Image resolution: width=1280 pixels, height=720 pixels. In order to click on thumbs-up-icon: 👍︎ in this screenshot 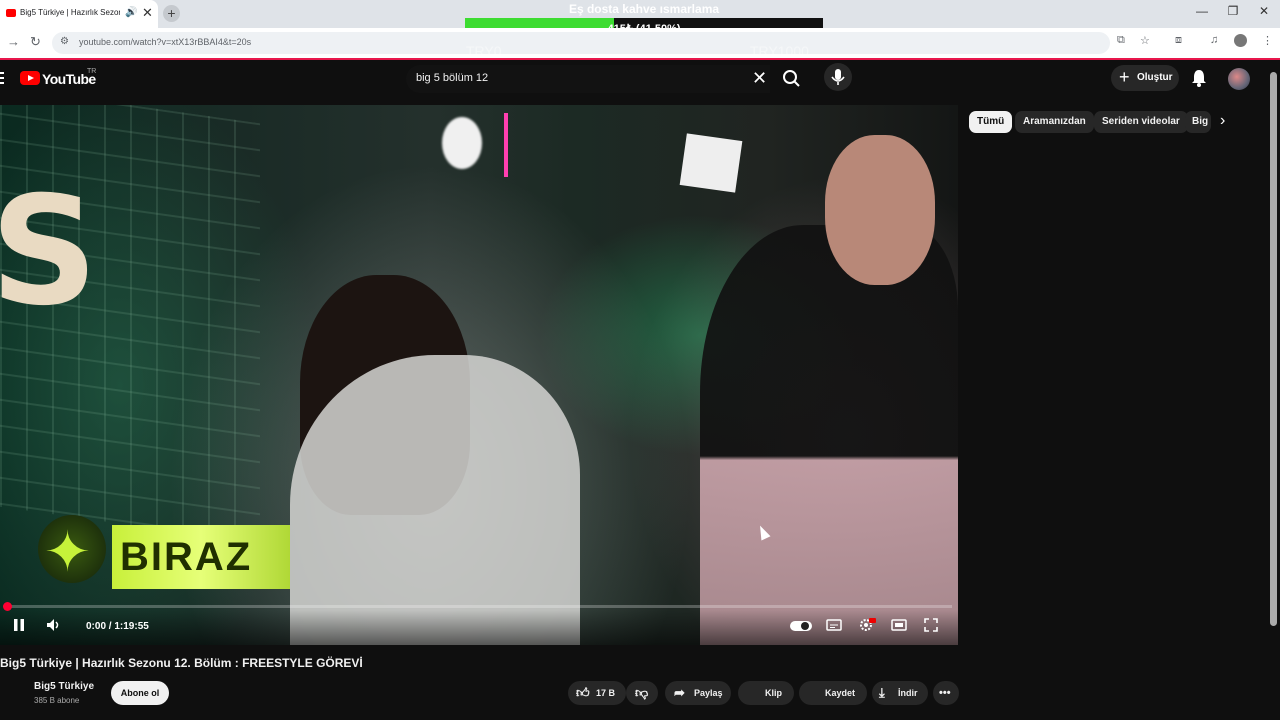, I will do `click(583, 692)`.